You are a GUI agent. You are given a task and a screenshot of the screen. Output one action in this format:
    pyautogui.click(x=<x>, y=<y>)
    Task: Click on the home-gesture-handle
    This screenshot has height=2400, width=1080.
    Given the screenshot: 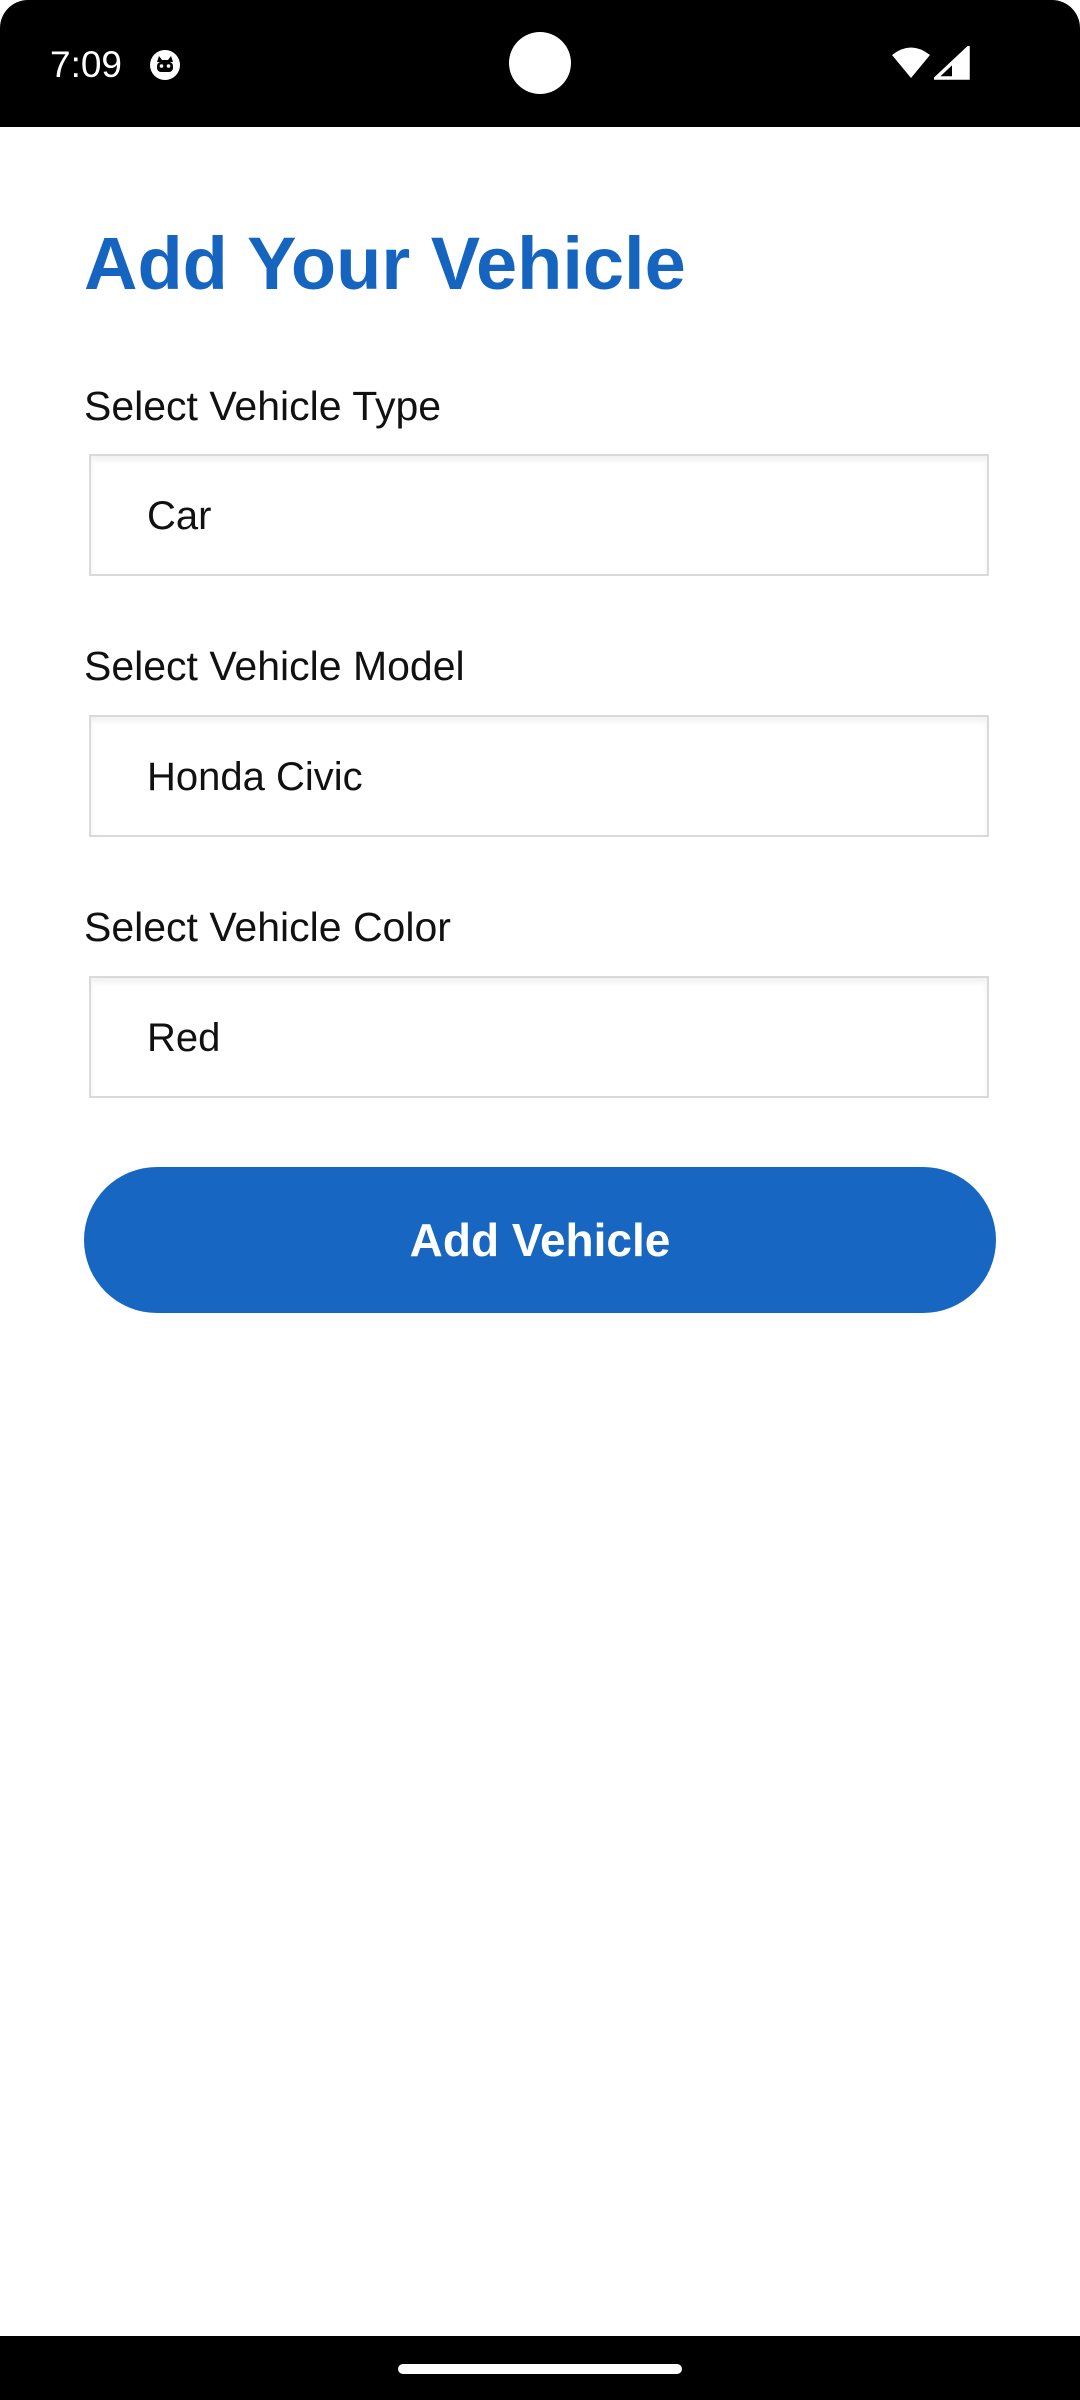 What is the action you would take?
    pyautogui.click(x=540, y=2369)
    